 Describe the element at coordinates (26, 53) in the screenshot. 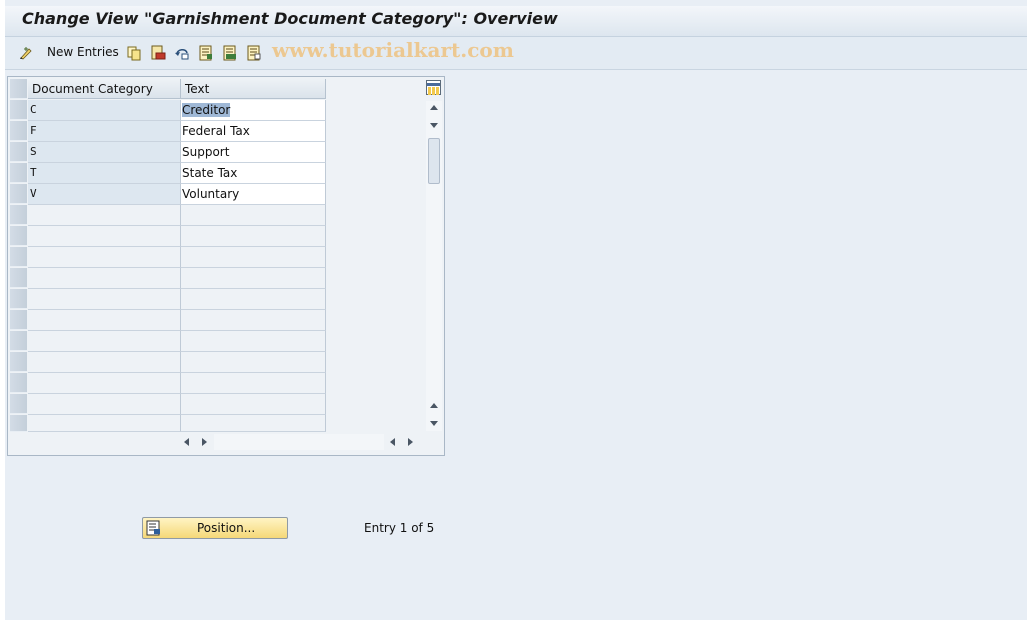

I see `edit-pencil-icon` at that location.